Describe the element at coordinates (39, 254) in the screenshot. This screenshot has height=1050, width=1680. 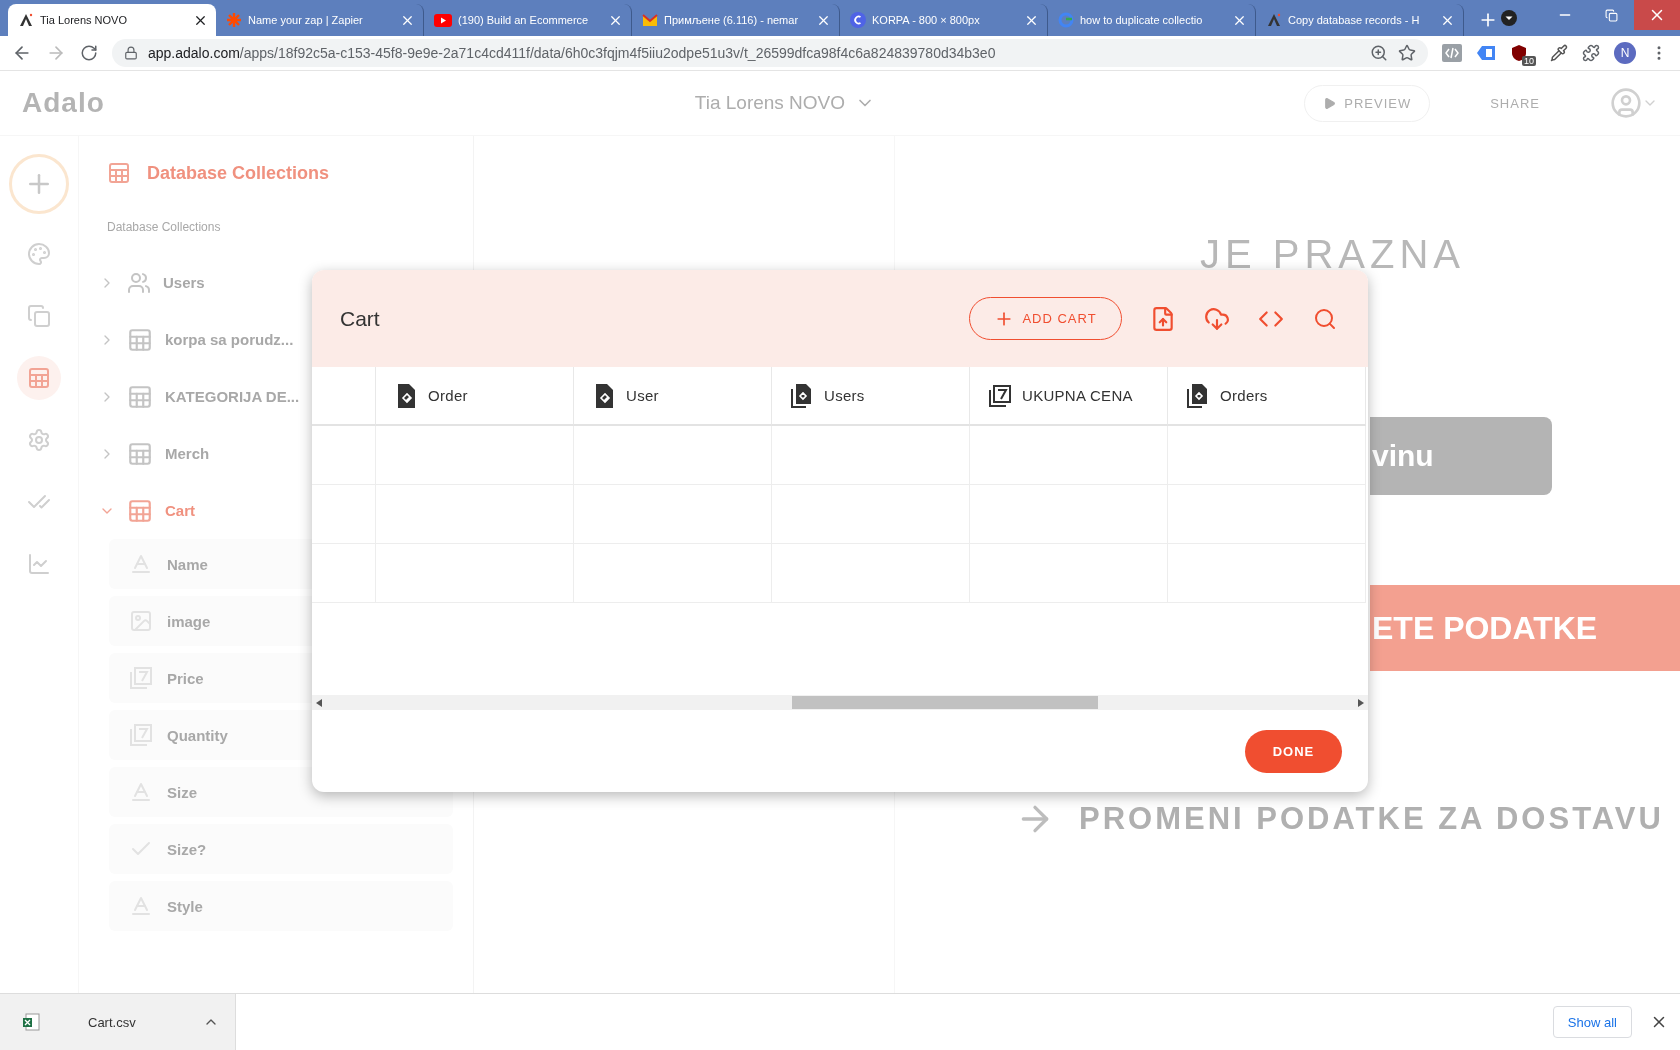
I see `palette-icon` at that location.